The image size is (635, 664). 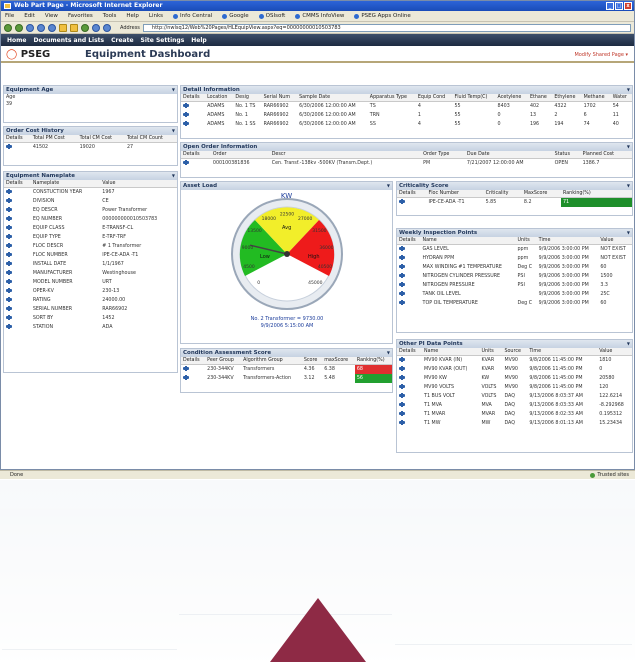 What do you see at coordinates (601, 55) in the screenshot?
I see `modify-shared-page-link: Modify Shared Page ▾` at bounding box center [601, 55].